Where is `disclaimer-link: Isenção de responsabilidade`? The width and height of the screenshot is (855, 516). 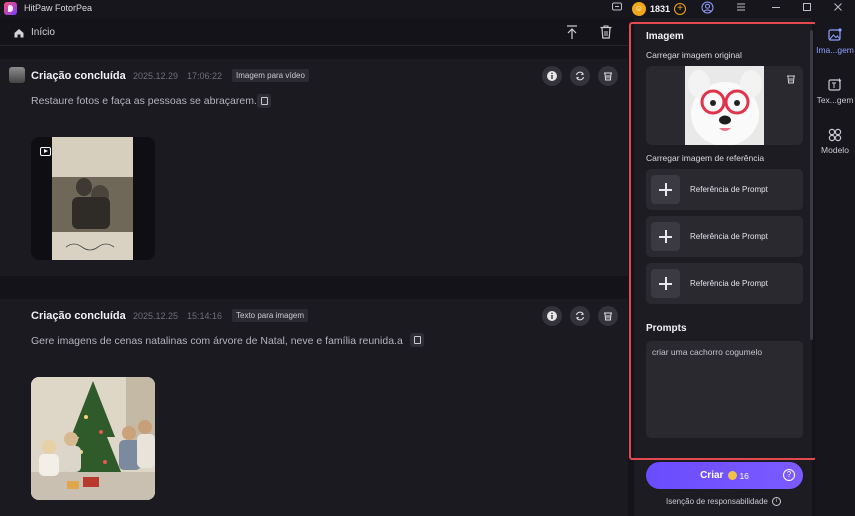
disclaimer-link: Isenção de responsabilidade is located at coordinates (717, 501).